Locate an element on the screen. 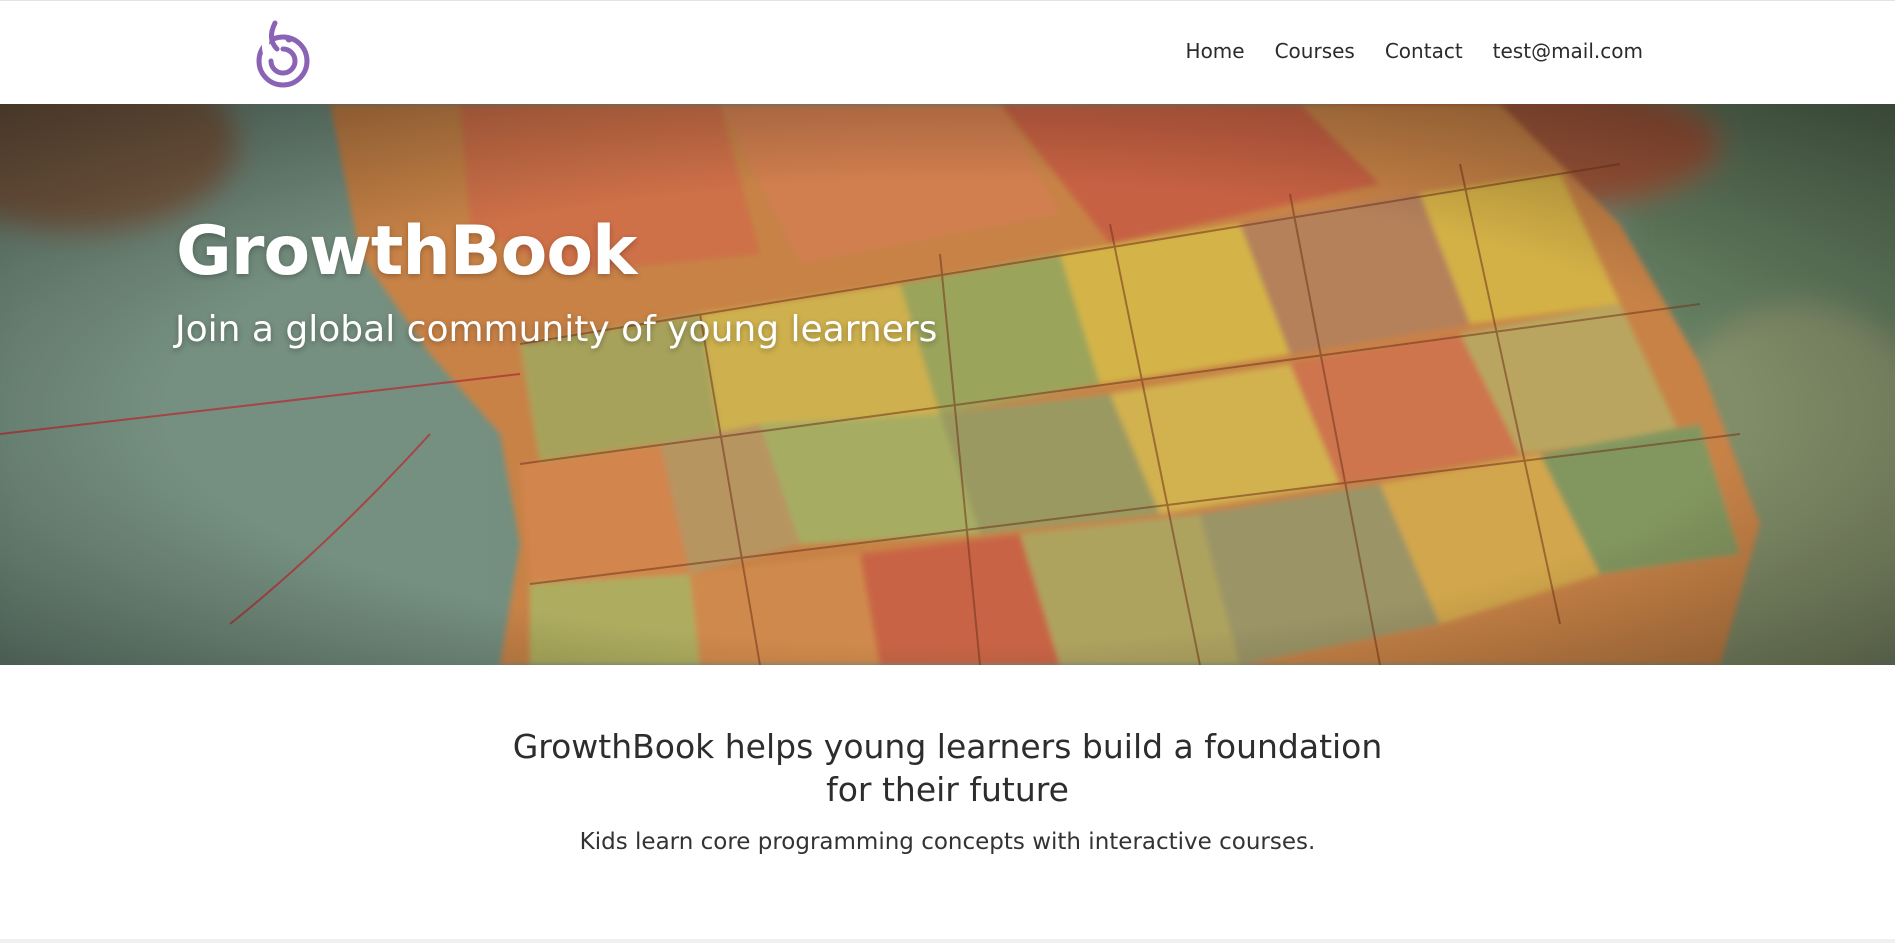  page-divider is located at coordinates (947, 941).